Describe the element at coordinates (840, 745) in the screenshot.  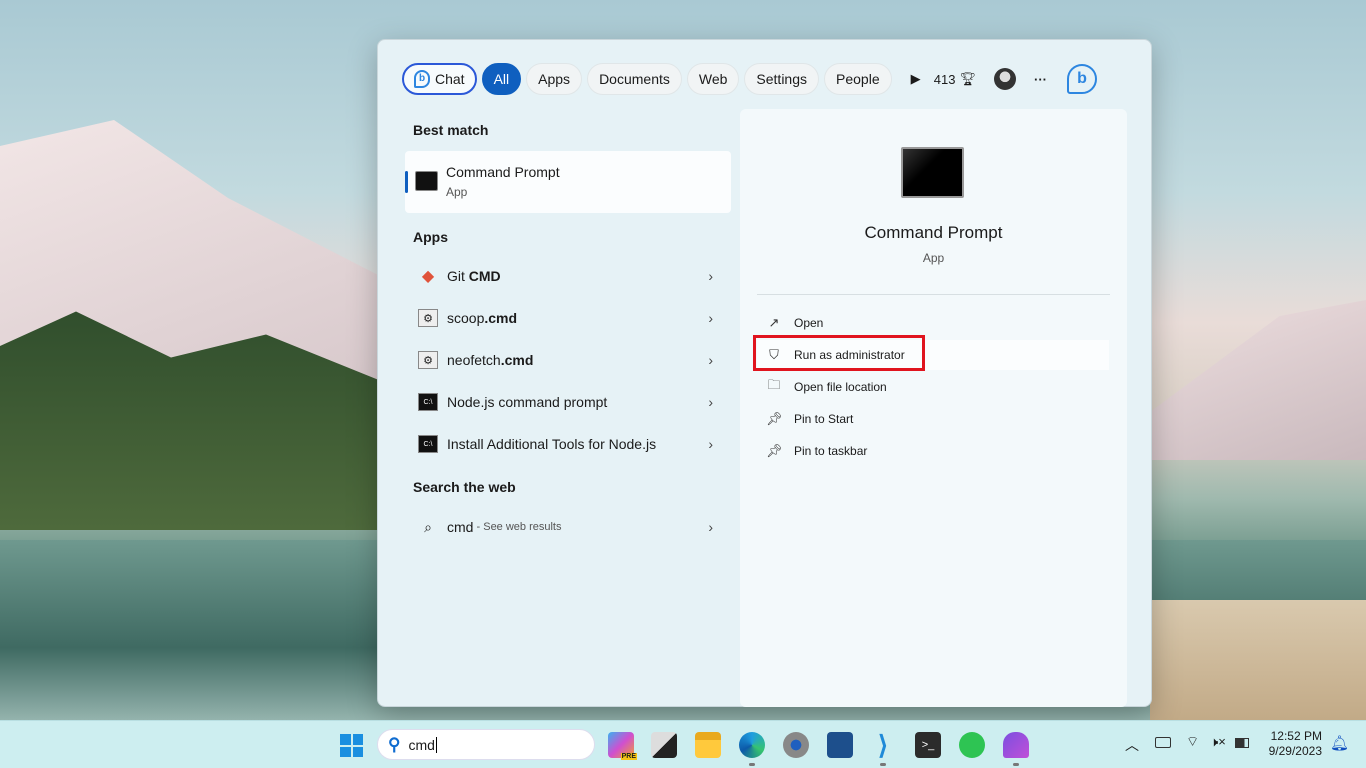
I see `microsoft-store-icon` at that location.